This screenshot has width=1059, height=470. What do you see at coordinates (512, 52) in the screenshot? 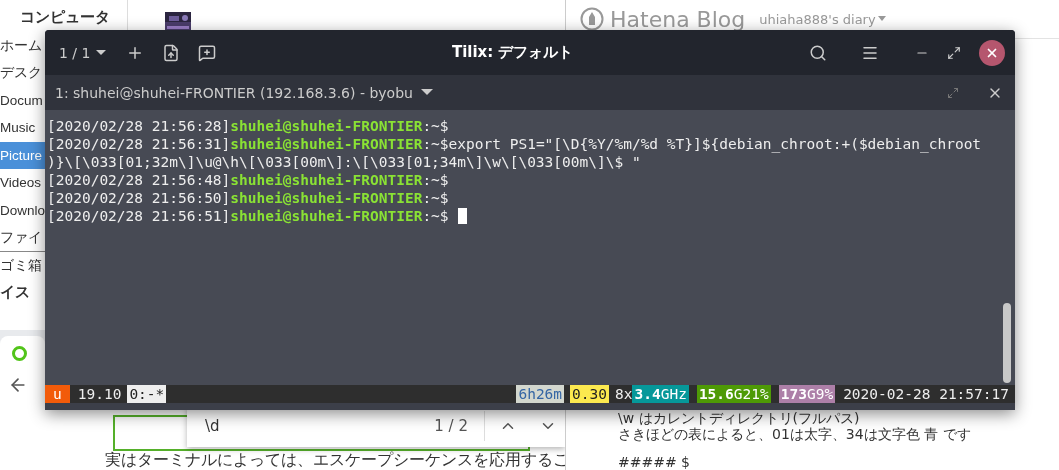
I see `window-title: Tilix: デフォルト` at bounding box center [512, 52].